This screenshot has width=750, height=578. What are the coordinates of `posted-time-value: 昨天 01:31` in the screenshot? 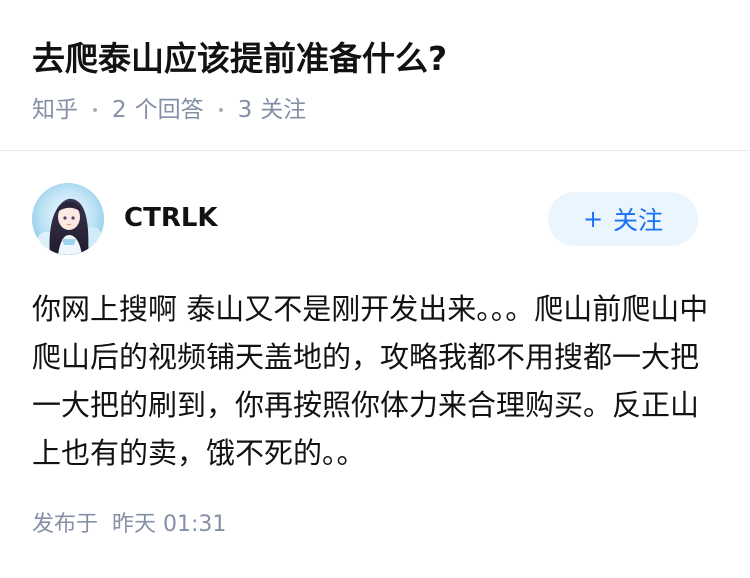 It's located at (169, 524).